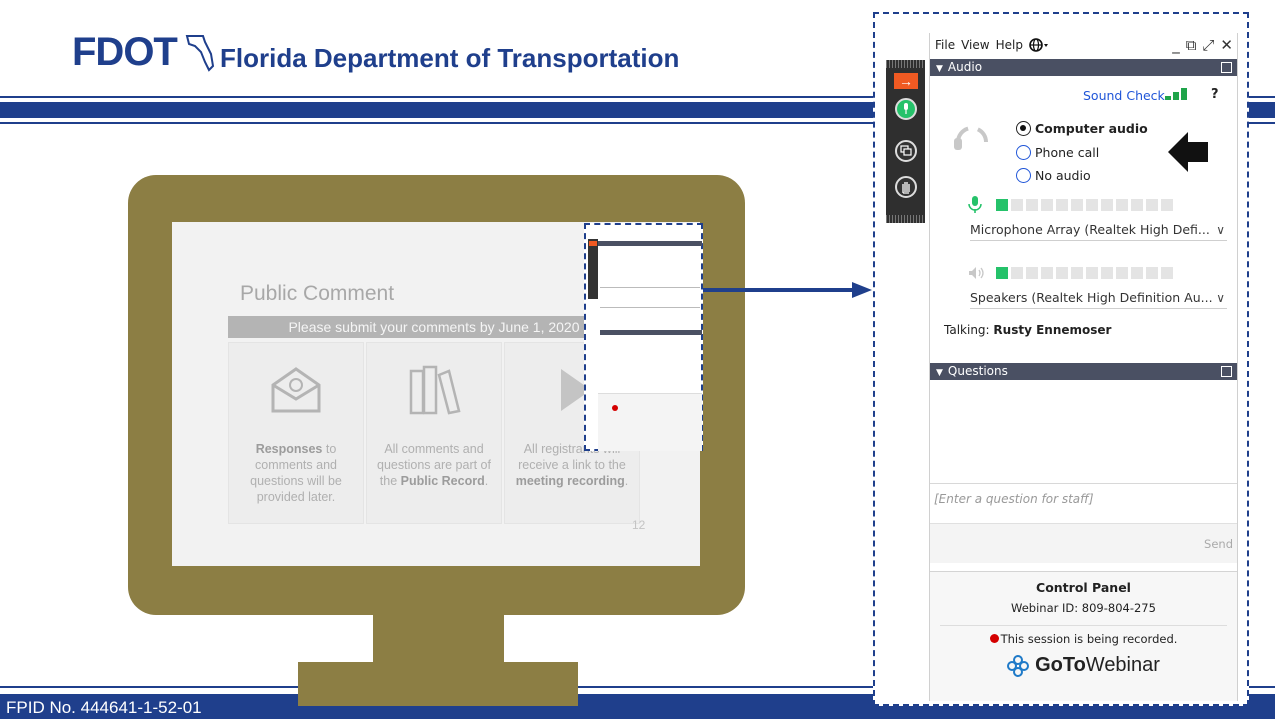  I want to click on sound-check-link: Sound Check, so click(1124, 95).